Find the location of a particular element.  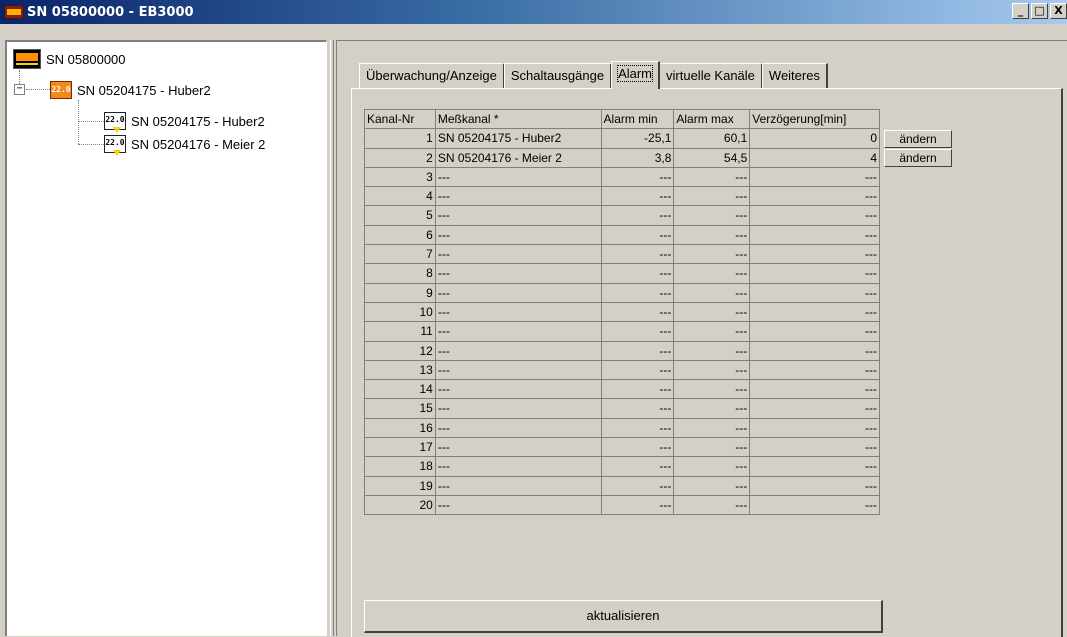

tree-item-root: SN 05800000 is located at coordinates (69, 59).